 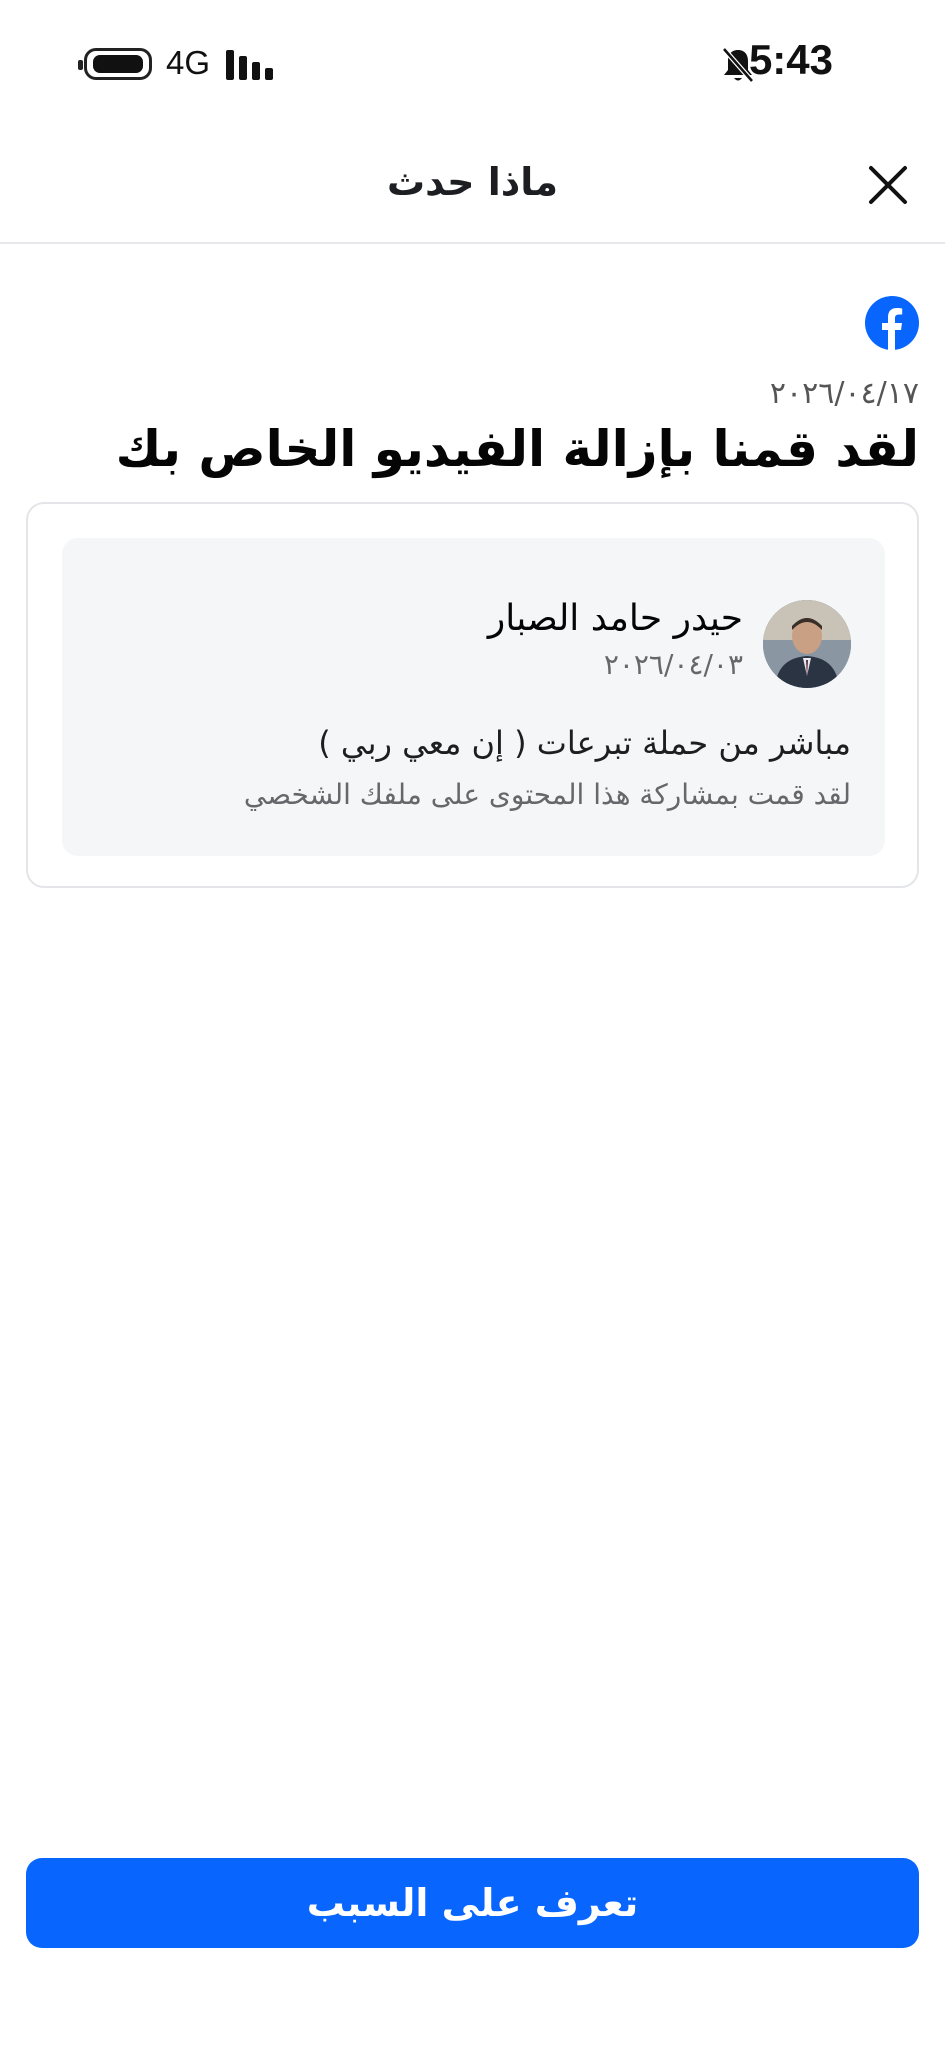 I want to click on post-text: مباشر من حملة تبرعات ( إن معي ربي ), so click(x=584, y=743).